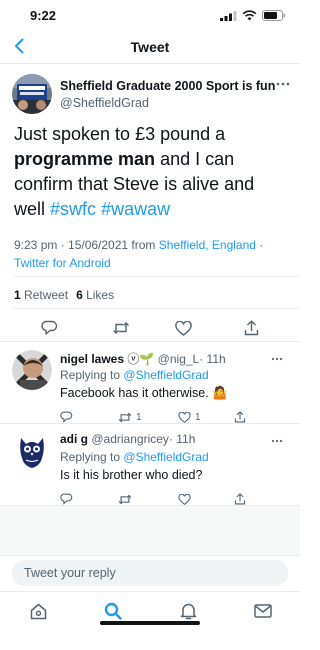 This screenshot has height=650, width=320. I want to click on like-button, so click(183, 328).